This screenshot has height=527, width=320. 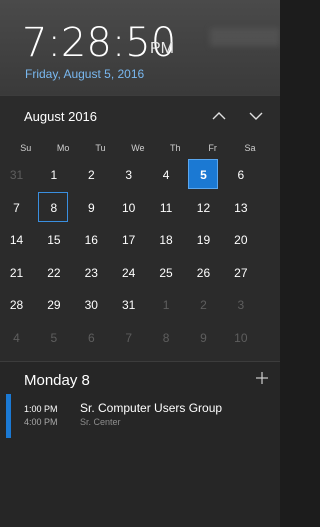 I want to click on chevron-up-icon, so click(x=219, y=116).